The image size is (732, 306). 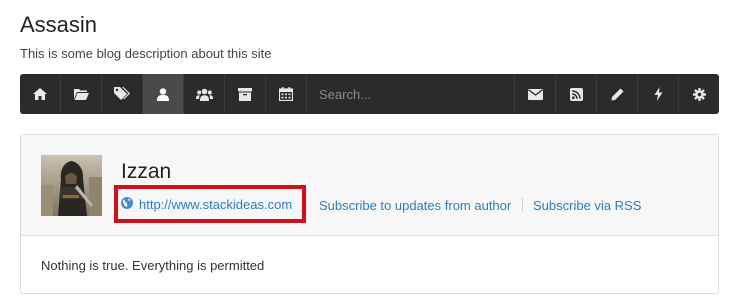 I want to click on author-bio: Nothing is true. Everything is permitted, so click(x=153, y=265).